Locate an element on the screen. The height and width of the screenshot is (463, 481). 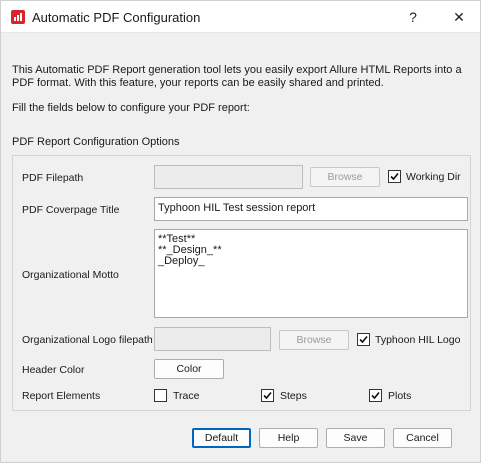
title-bar: Automatic PDF Configuration ? ✕ is located at coordinates (240, 17).